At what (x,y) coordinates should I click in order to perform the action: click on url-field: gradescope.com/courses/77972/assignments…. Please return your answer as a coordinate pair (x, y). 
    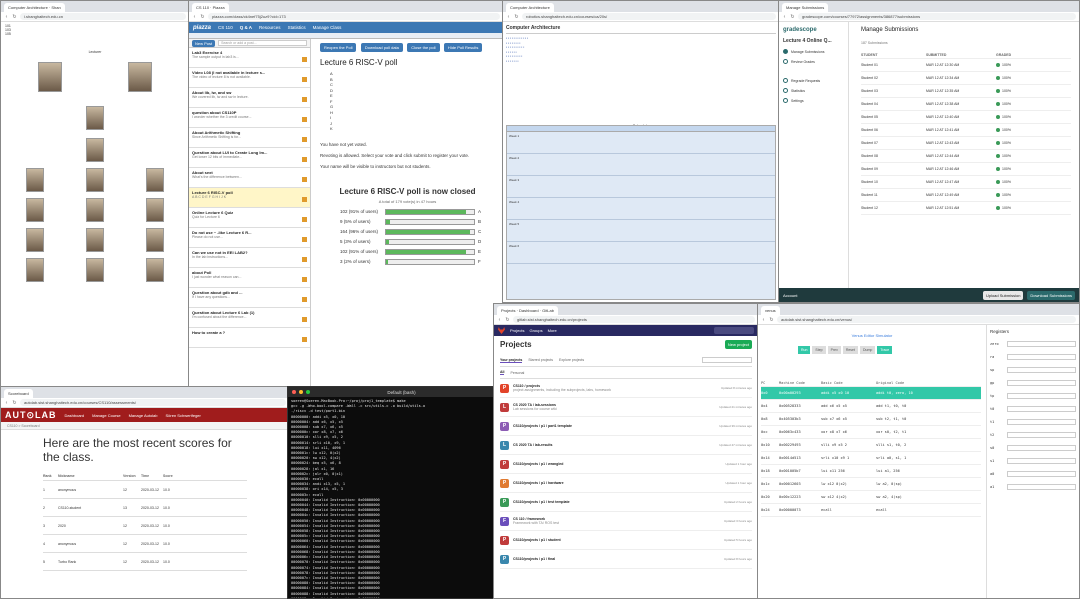
    Looking at the image, I should click on (937, 16).